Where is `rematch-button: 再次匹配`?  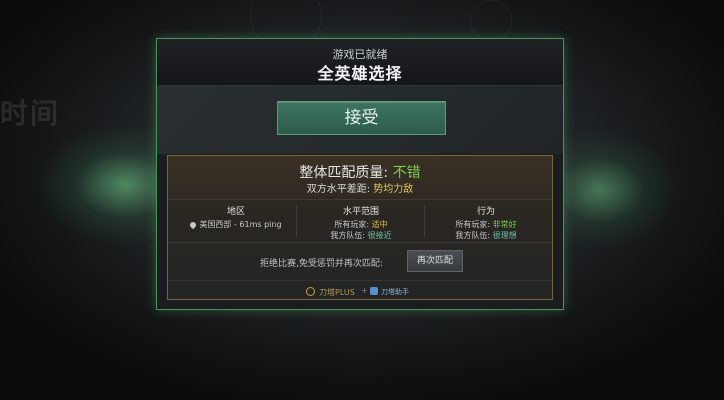
rematch-button: 再次匹配 is located at coordinates (435, 261).